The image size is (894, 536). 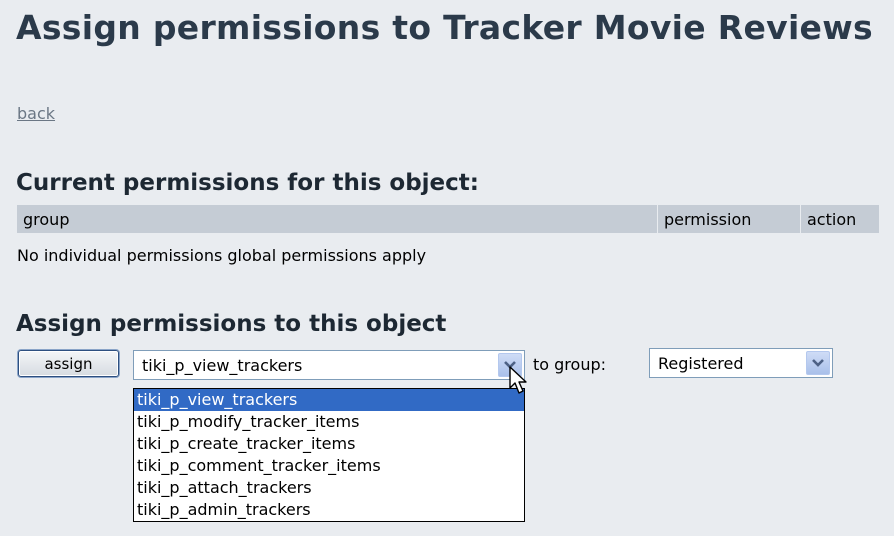 What do you see at coordinates (729, 219) in the screenshot?
I see `column-header-permission: permission` at bounding box center [729, 219].